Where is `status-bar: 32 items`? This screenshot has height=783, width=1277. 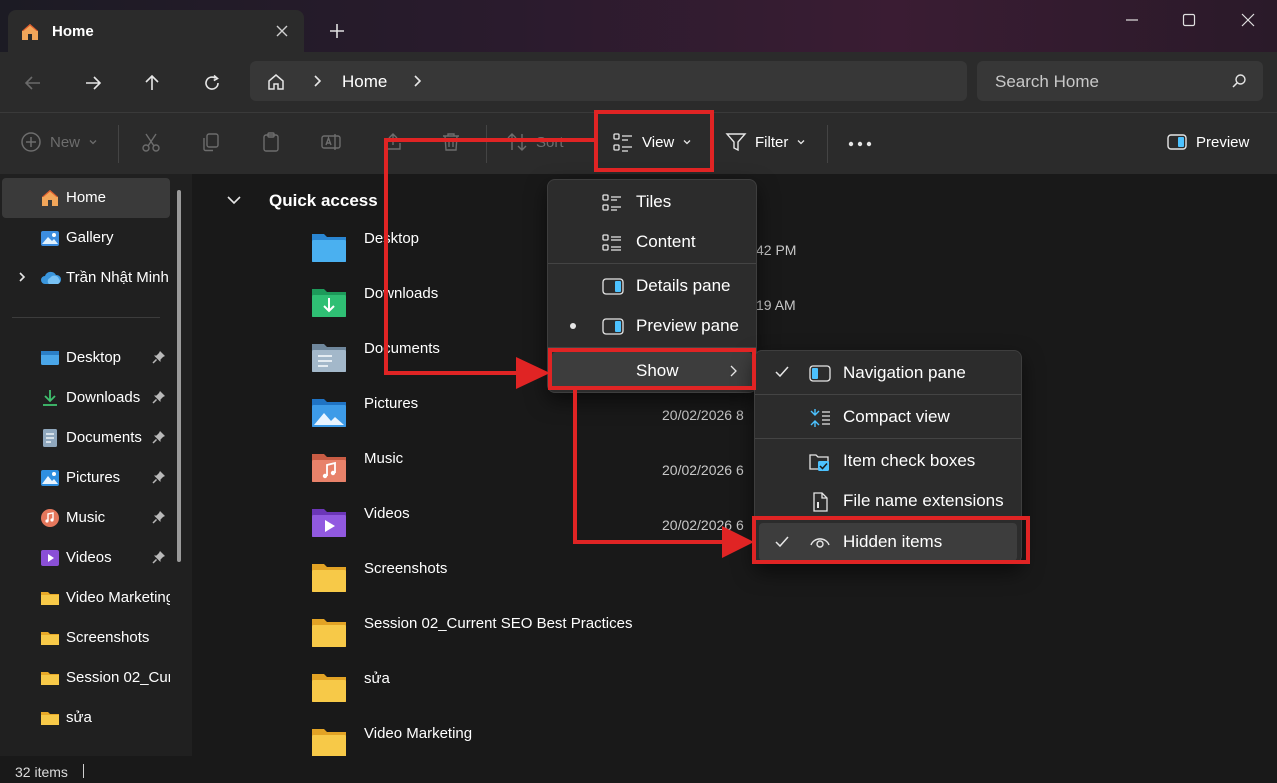
status-bar: 32 items is located at coordinates (638, 769).